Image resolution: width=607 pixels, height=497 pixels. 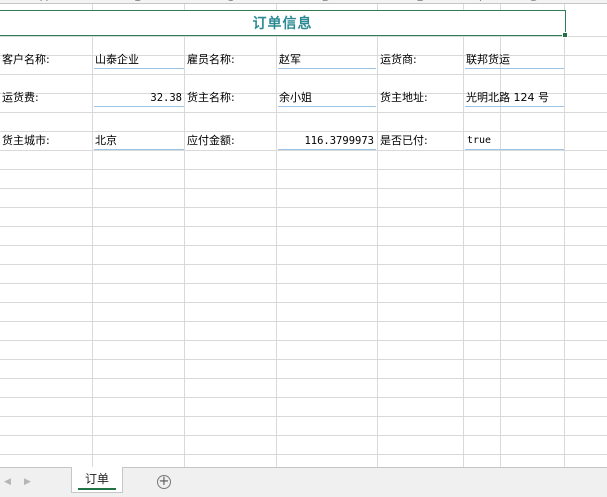 What do you see at coordinates (164, 482) in the screenshot?
I see `add-sheet-plus-icon: +` at bounding box center [164, 482].